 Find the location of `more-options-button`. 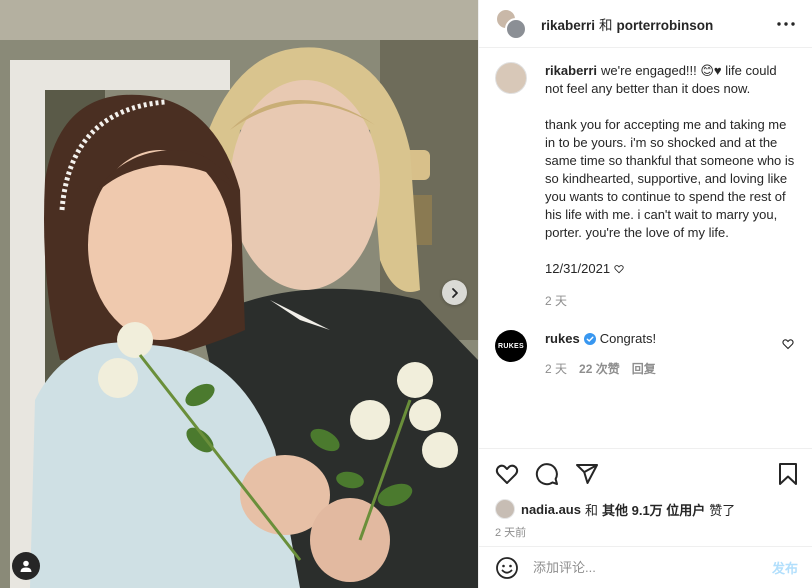

more-options-button is located at coordinates (786, 24).